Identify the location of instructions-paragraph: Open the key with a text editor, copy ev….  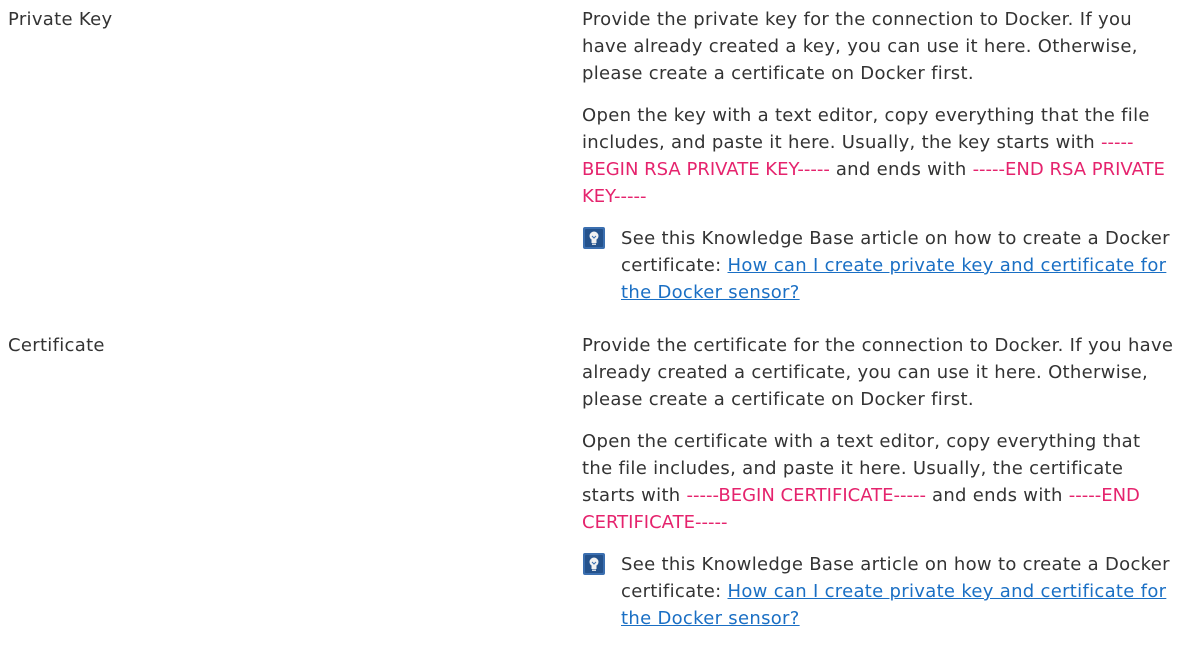
(878, 156).